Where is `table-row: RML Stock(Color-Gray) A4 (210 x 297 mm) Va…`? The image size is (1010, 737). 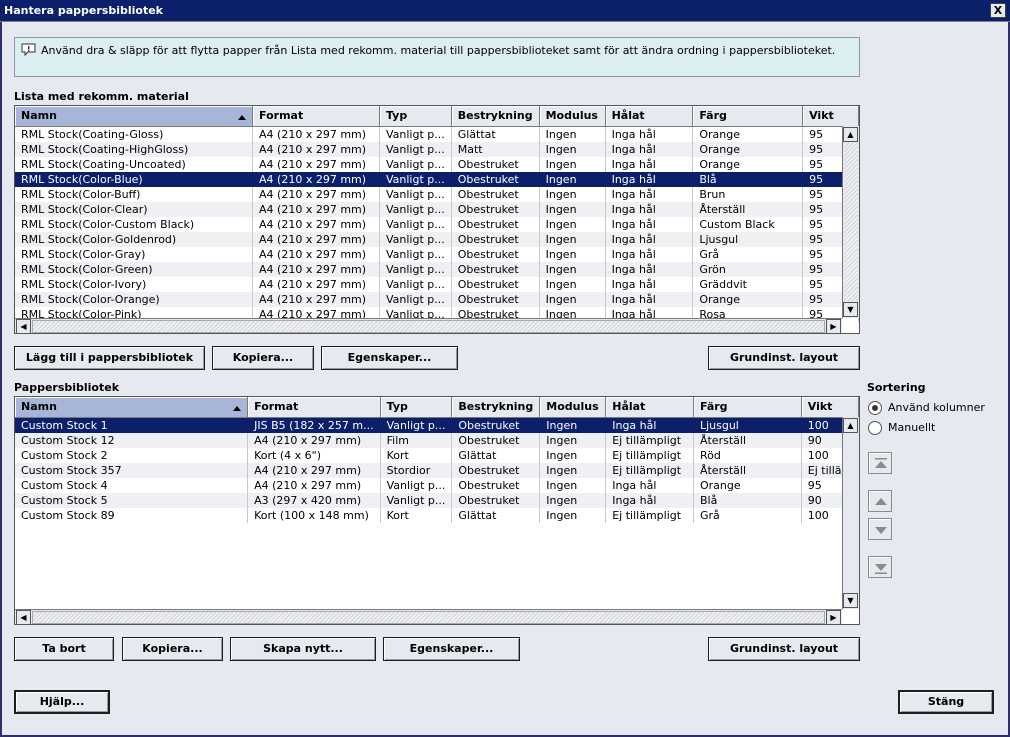 table-row: RML Stock(Color-Gray) A4 (210 x 297 mm) Va… is located at coordinates (437, 254).